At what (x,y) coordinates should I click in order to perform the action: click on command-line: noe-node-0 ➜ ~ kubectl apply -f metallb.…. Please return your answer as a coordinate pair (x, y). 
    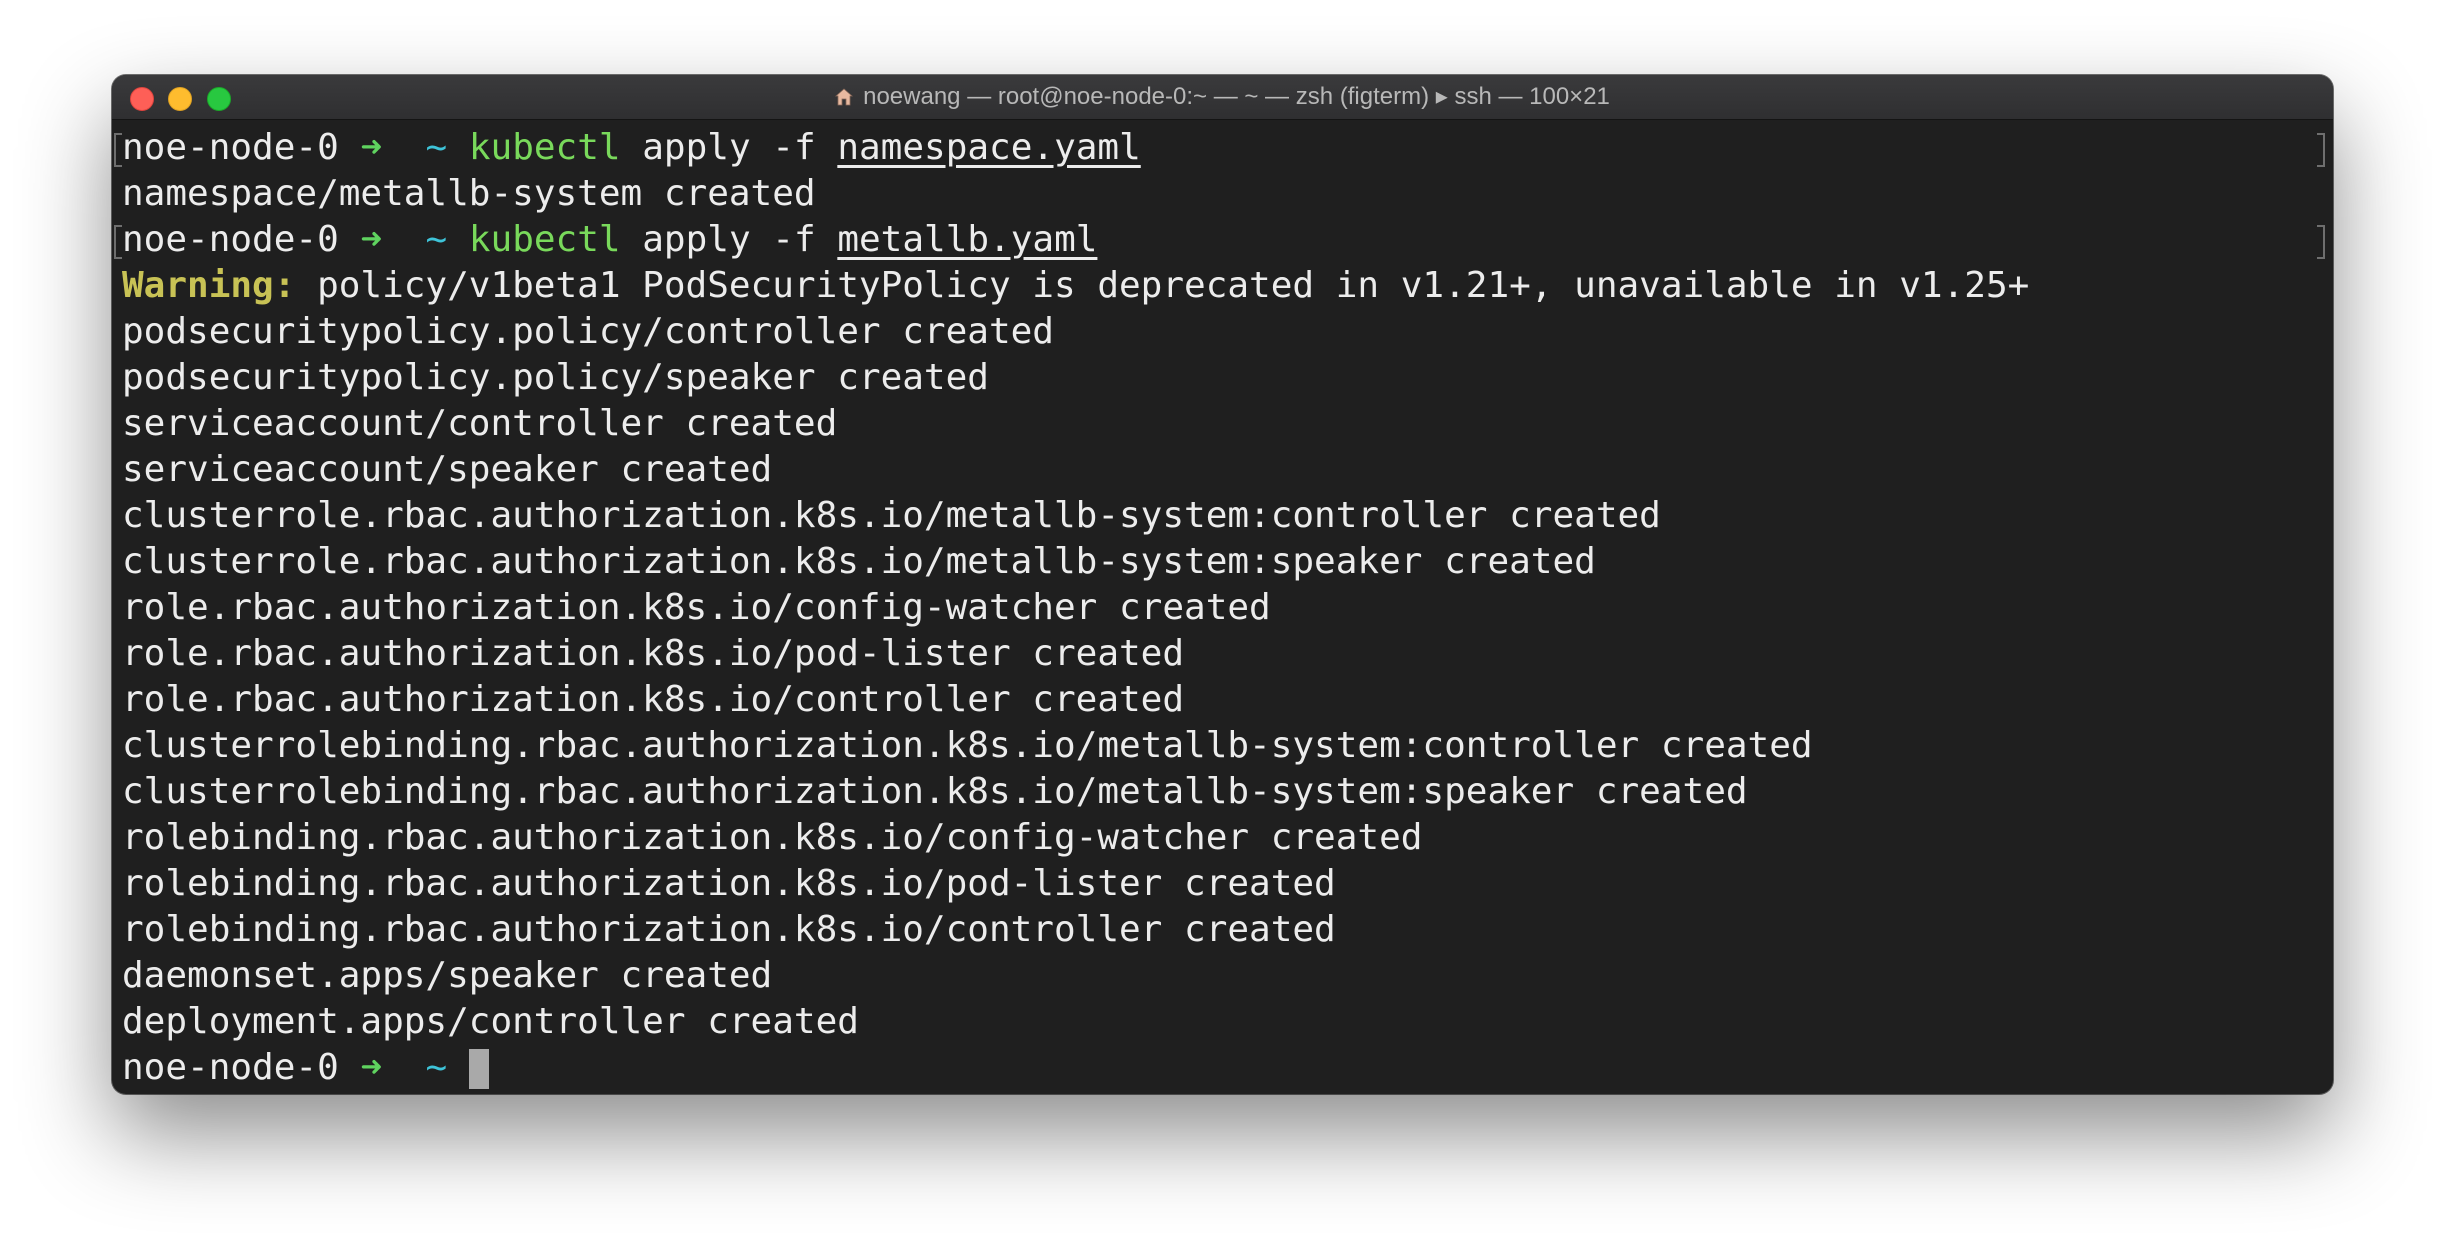
    Looking at the image, I should click on (1219, 240).